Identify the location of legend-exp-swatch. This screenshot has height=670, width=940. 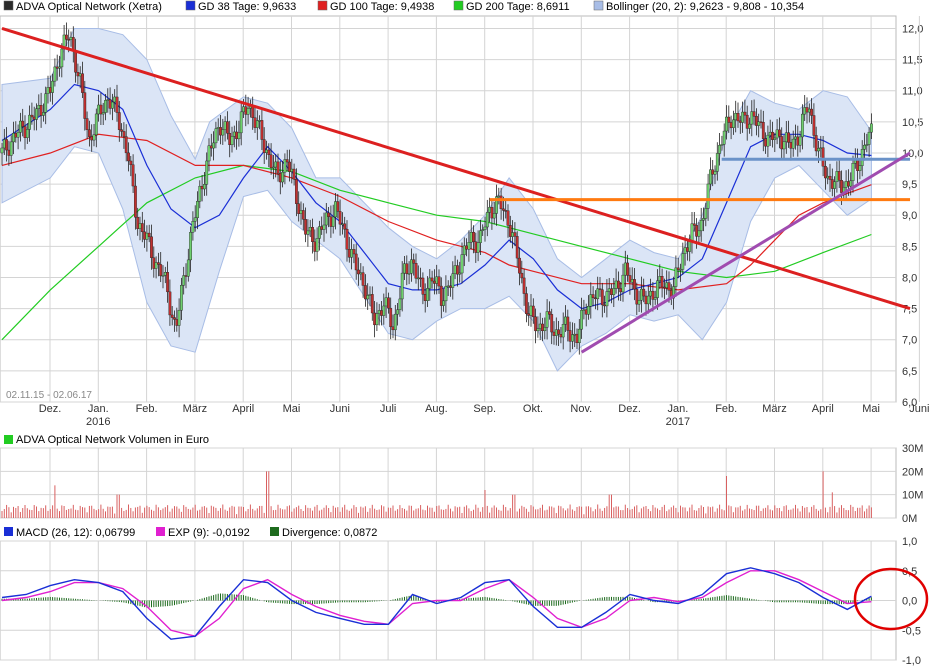
(160, 531).